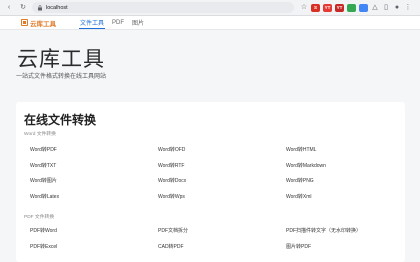 This screenshot has height=262, width=420. What do you see at coordinates (304, 8) in the screenshot?
I see `bookmark-star-icon: ☆` at bounding box center [304, 8].